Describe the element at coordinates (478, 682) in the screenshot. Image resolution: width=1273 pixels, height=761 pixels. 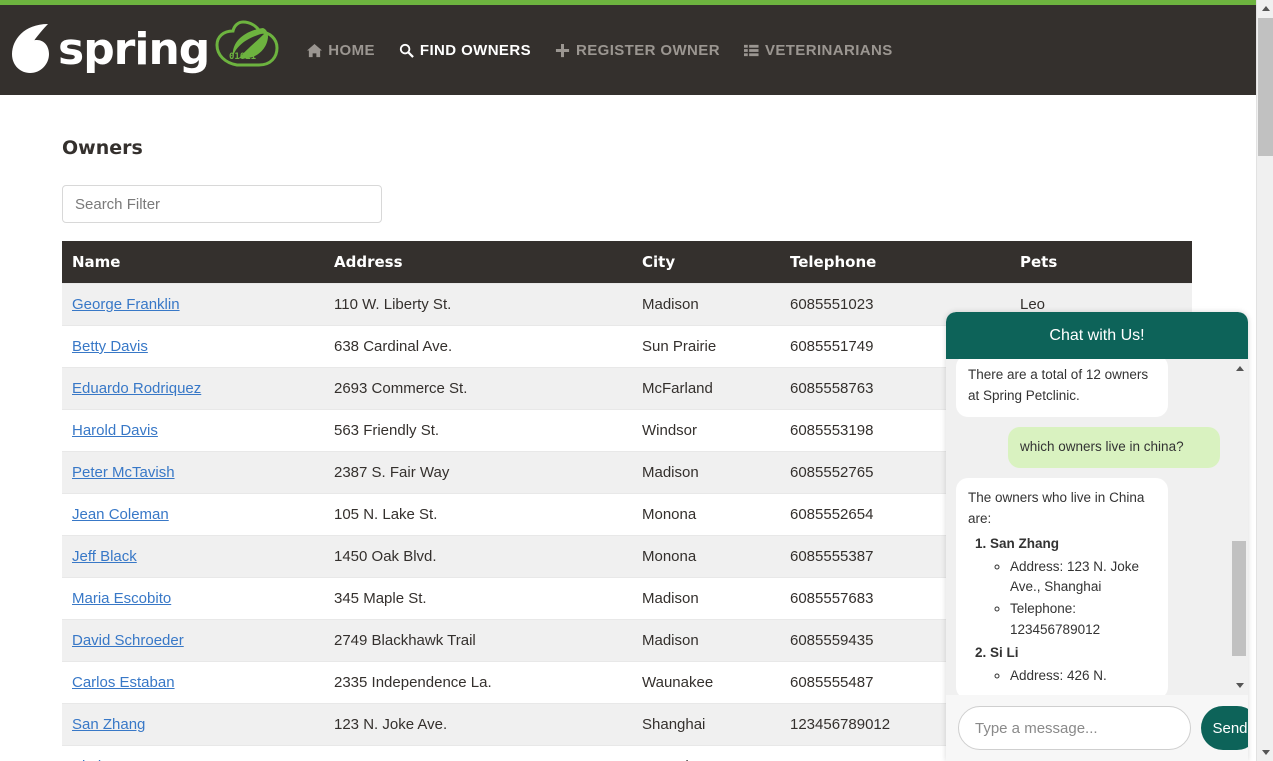
I see `cell-address: 2335 Independence La.` at that location.